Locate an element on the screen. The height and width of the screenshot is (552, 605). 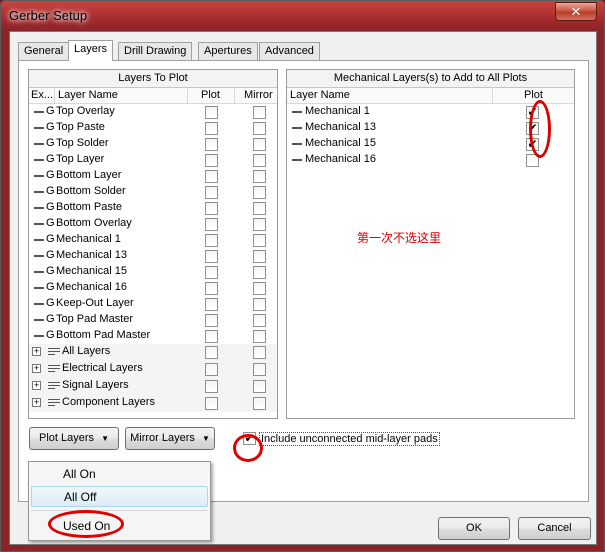
col-plot: Plot is located at coordinates (210, 95).